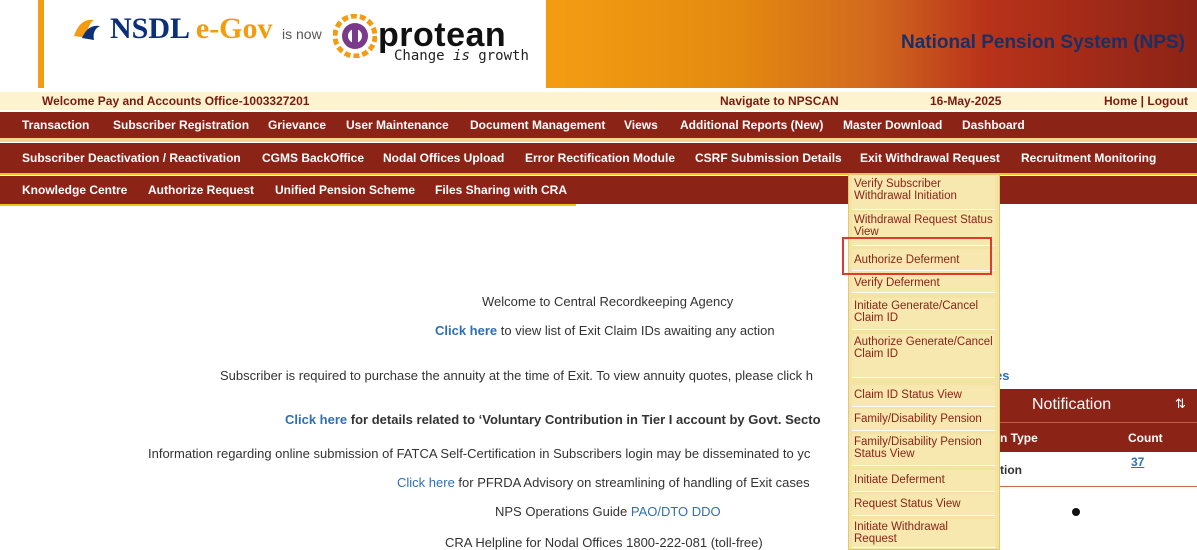  I want to click on menu-error-rectification: Error Rectification Module, so click(600, 158).